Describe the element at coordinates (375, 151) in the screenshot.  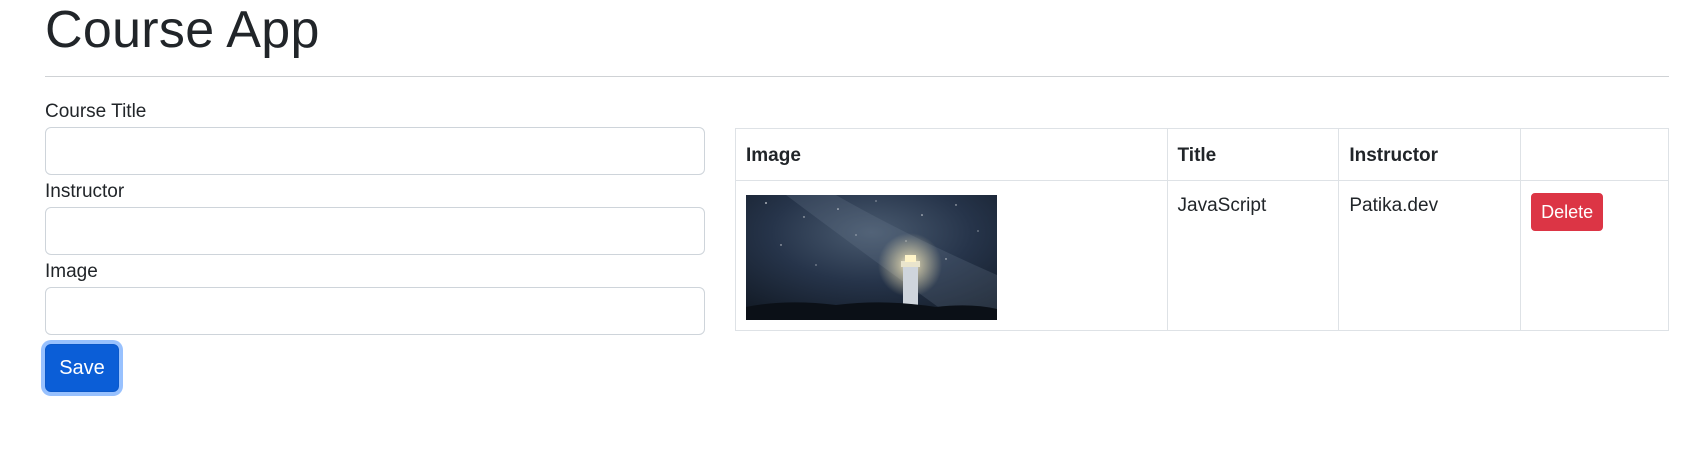
I see `course-title-input` at that location.